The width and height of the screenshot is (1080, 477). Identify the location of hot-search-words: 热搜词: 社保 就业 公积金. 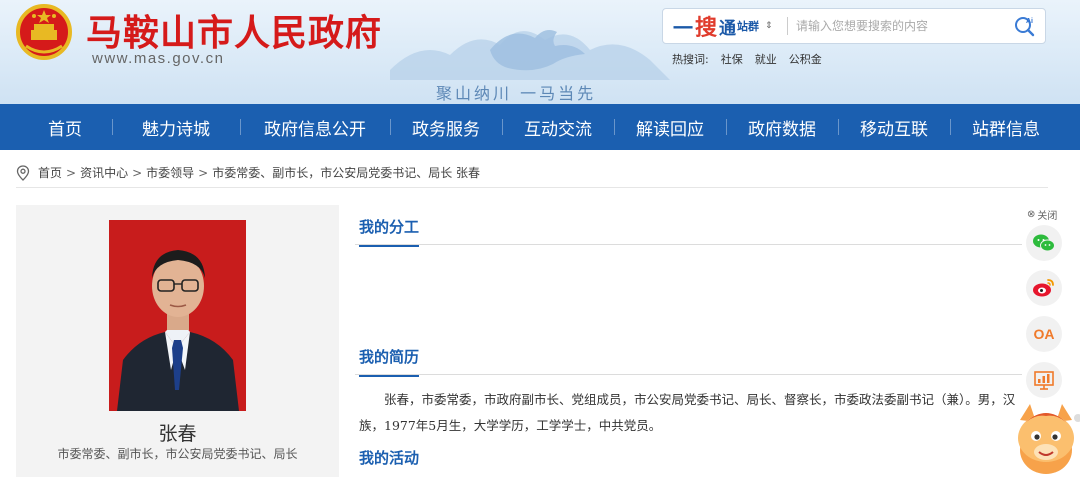
(747, 59).